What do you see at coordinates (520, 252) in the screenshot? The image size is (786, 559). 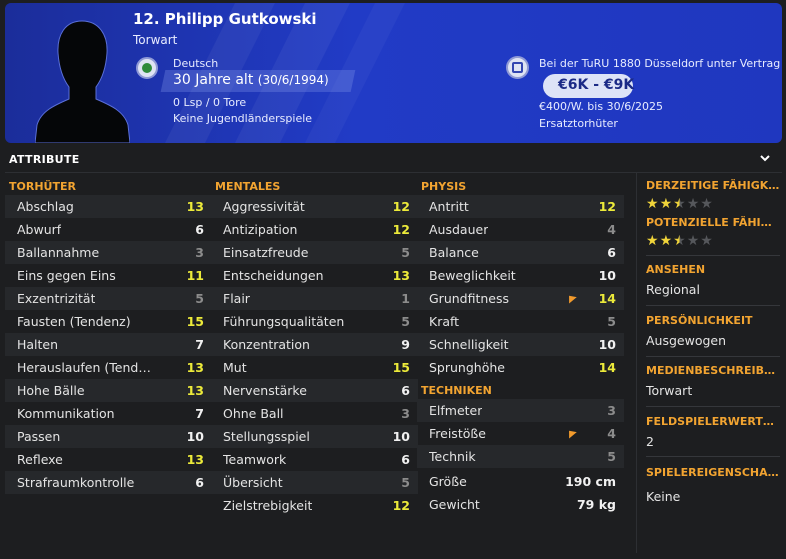 I see `attribute-row: Balance 6` at bounding box center [520, 252].